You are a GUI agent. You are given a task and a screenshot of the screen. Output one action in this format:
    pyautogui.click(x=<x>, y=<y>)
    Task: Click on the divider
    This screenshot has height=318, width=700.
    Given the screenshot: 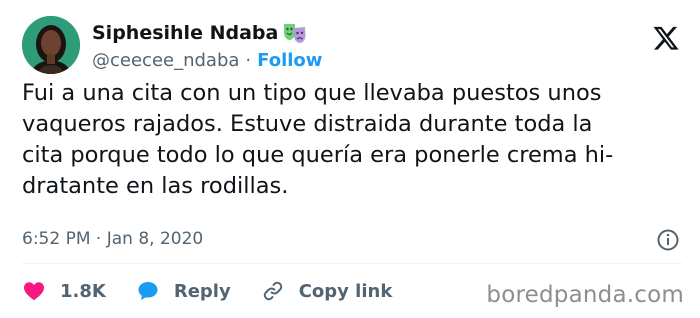 What is the action you would take?
    pyautogui.click(x=352, y=263)
    